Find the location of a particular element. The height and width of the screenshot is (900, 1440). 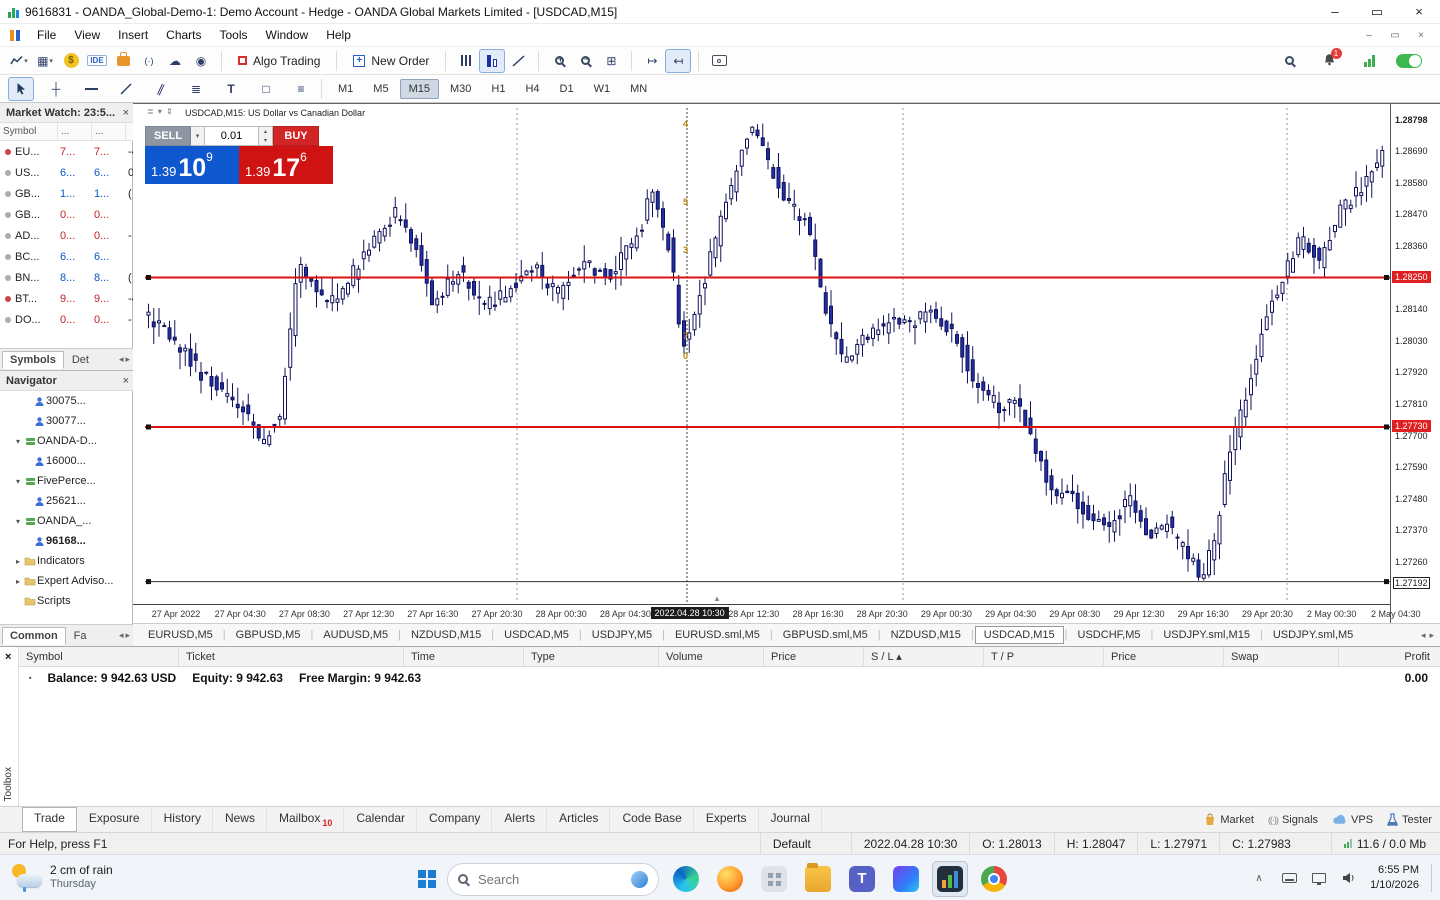

chart-tab-usdchfm5: USDCHF,M5 is located at coordinates (1109, 635).